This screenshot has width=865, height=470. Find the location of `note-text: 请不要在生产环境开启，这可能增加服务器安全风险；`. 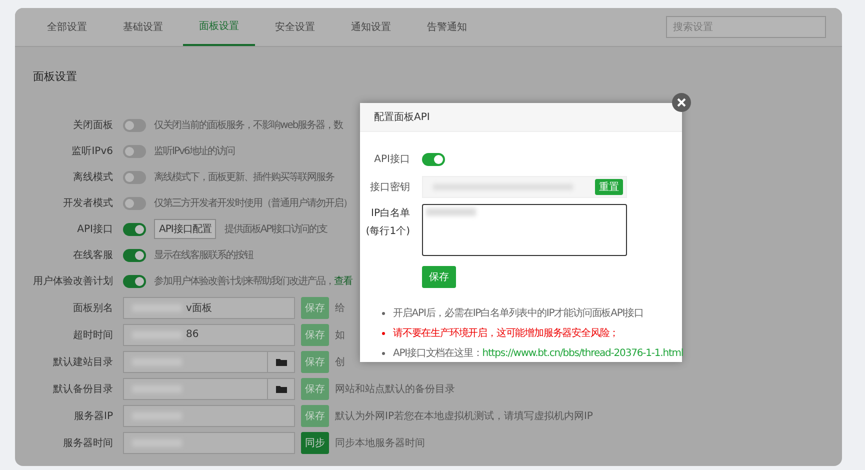

note-text: 请不要在生产环境开启，这可能增加服务器安全风险； is located at coordinates (506, 333).